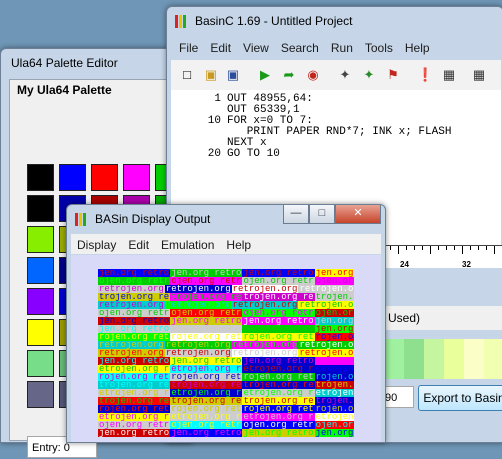 The width and height of the screenshot is (502, 459). What do you see at coordinates (214, 154) in the screenshot?
I see `line-number: 20` at bounding box center [214, 154].